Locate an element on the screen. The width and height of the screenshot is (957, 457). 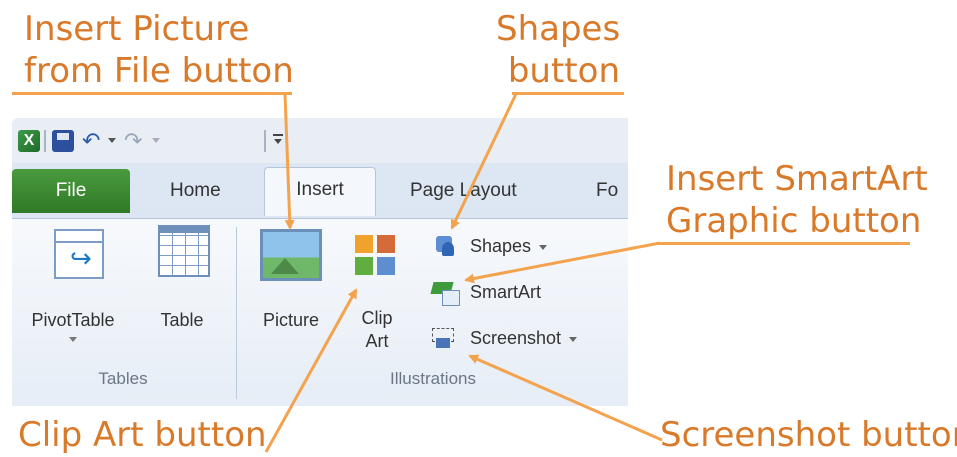
picture-icon is located at coordinates (291, 255).